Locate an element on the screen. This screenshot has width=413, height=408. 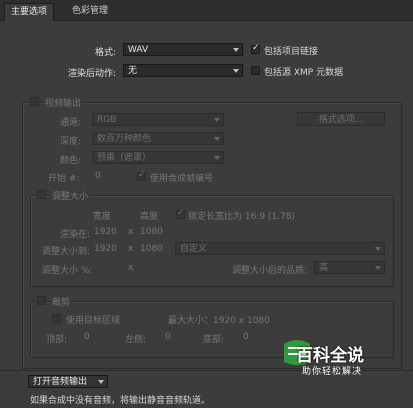
resize-to-label: 调整大小到: is located at coordinates (66, 252).